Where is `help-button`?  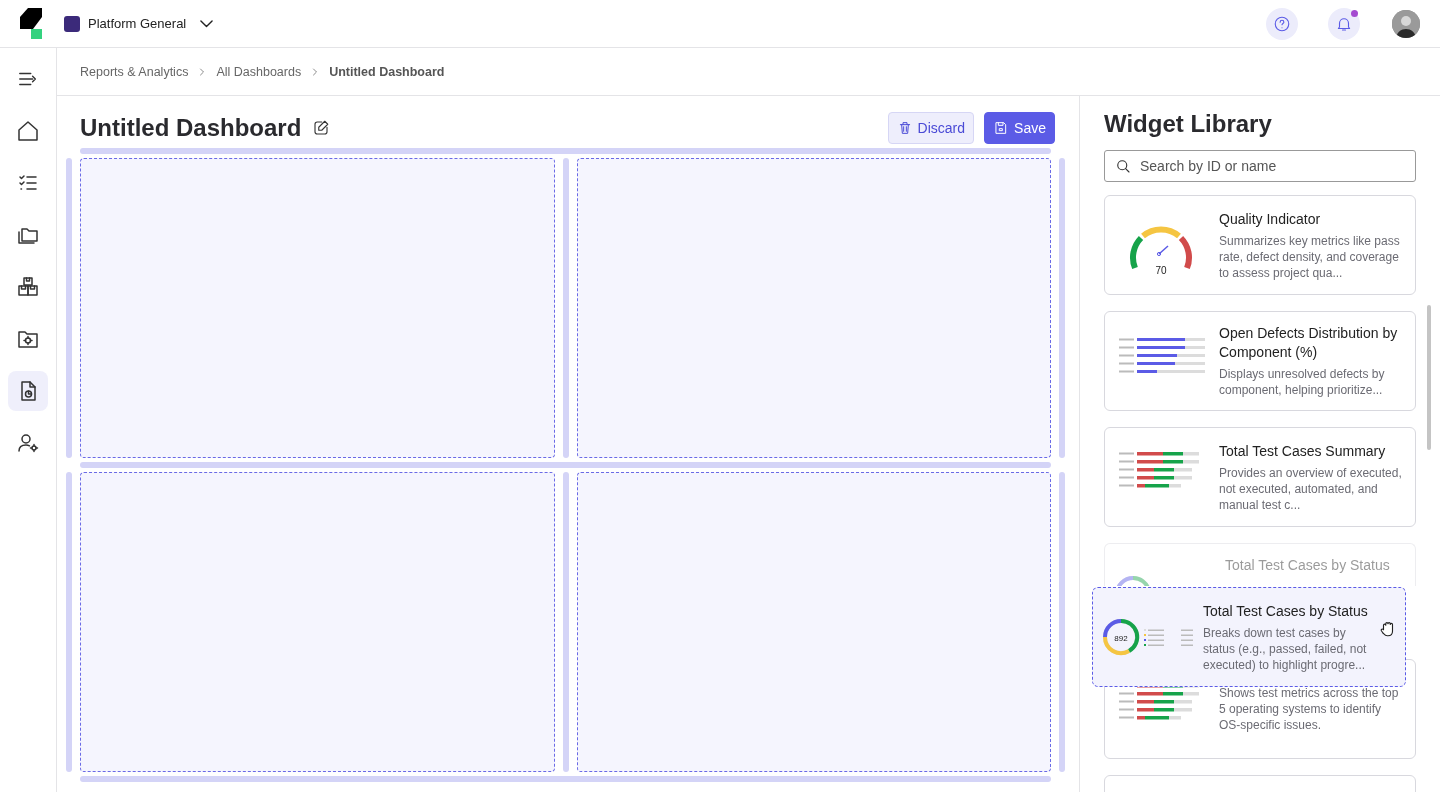
help-button is located at coordinates (1282, 23).